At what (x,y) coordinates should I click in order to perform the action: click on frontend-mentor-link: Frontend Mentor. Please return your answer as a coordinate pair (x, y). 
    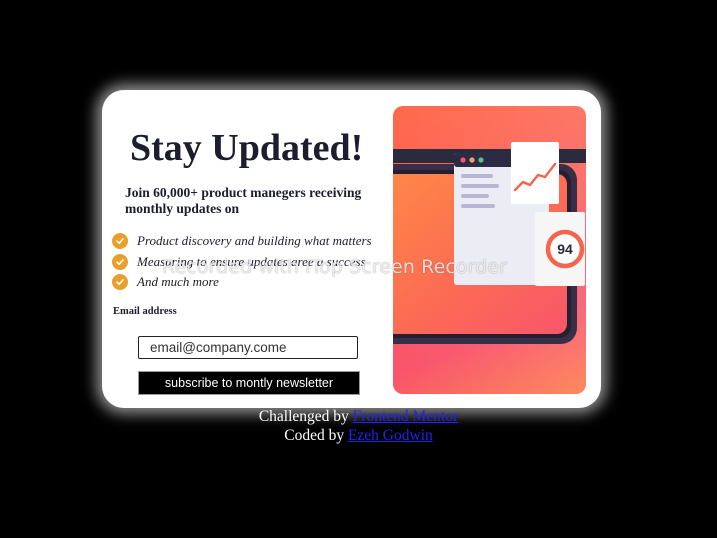
    Looking at the image, I should click on (405, 416).